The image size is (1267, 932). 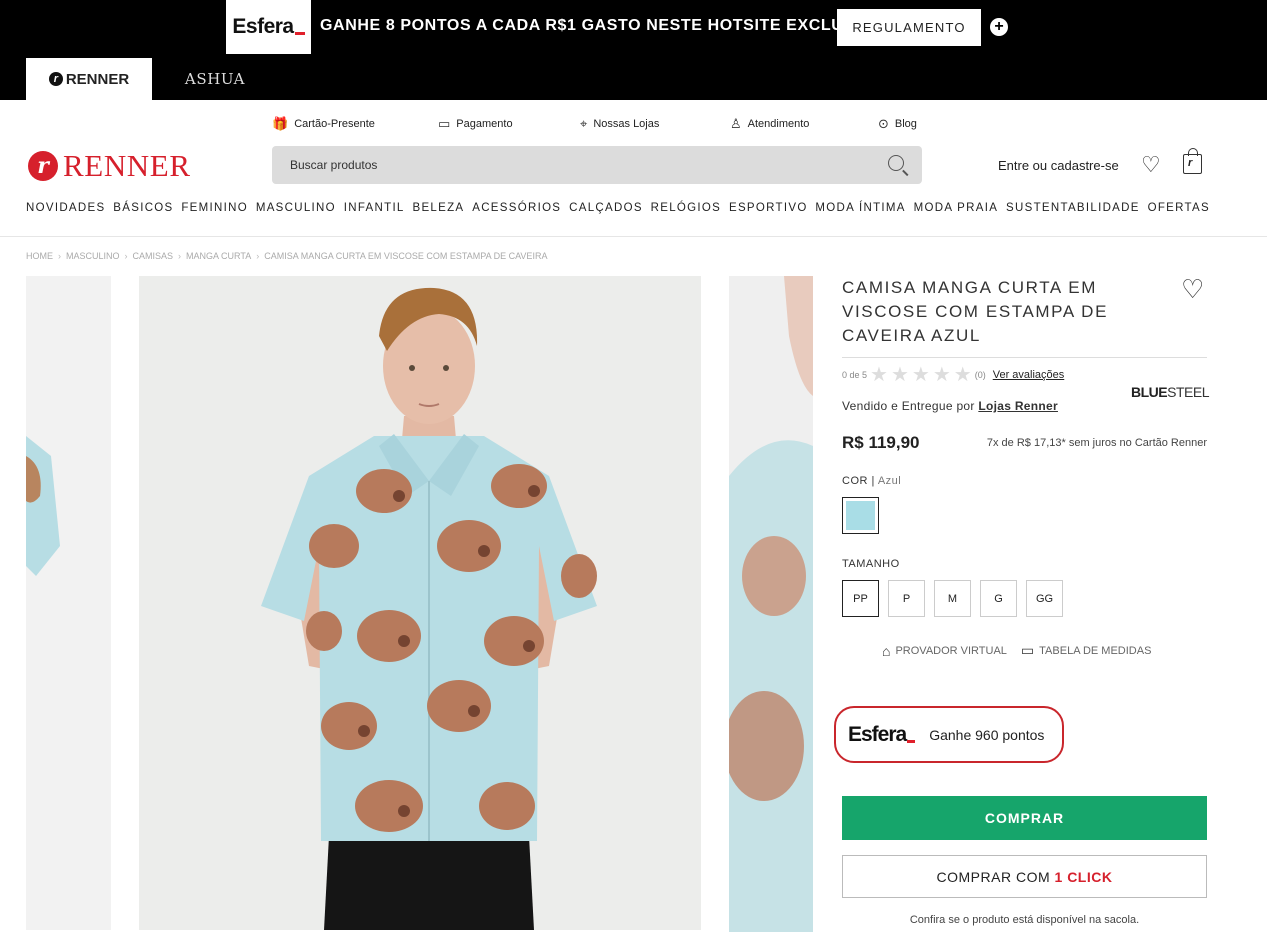 What do you see at coordinates (1029, 375) in the screenshot?
I see `reviews-link: Ver avaliações` at bounding box center [1029, 375].